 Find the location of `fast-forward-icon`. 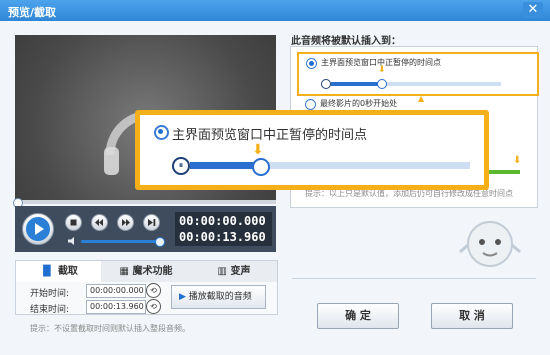

fast-forward-icon is located at coordinates (126, 222).